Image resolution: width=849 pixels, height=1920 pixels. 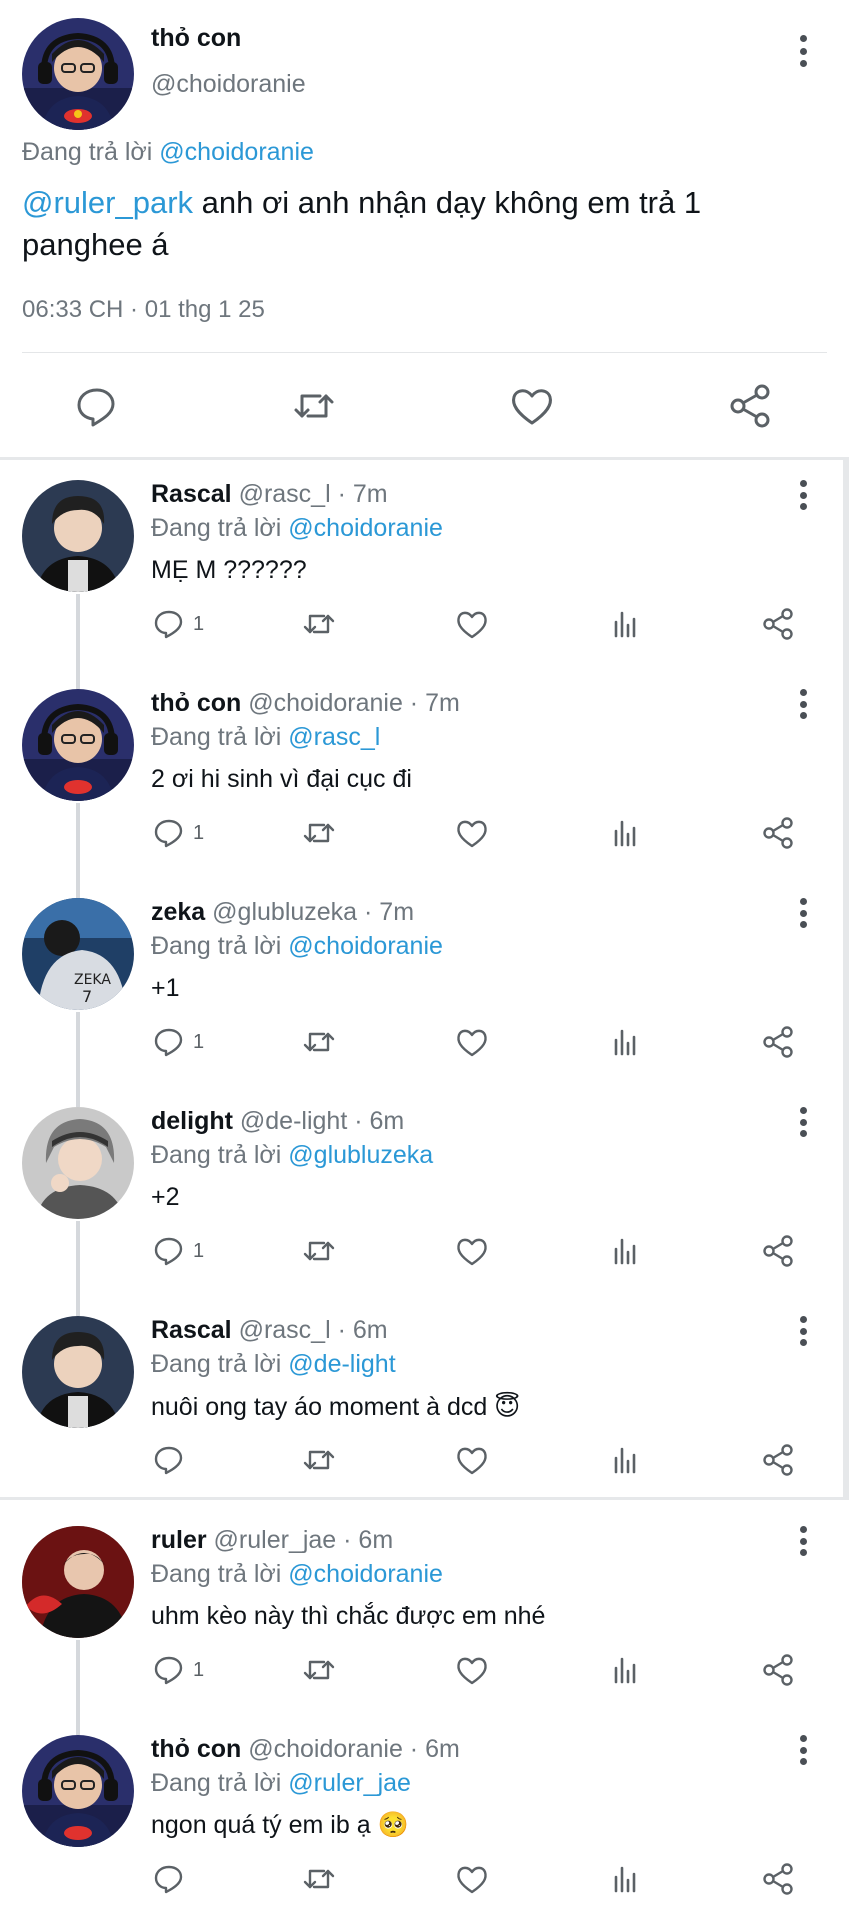 What do you see at coordinates (314, 406) in the screenshot?
I see `retweet-icon` at bounding box center [314, 406].